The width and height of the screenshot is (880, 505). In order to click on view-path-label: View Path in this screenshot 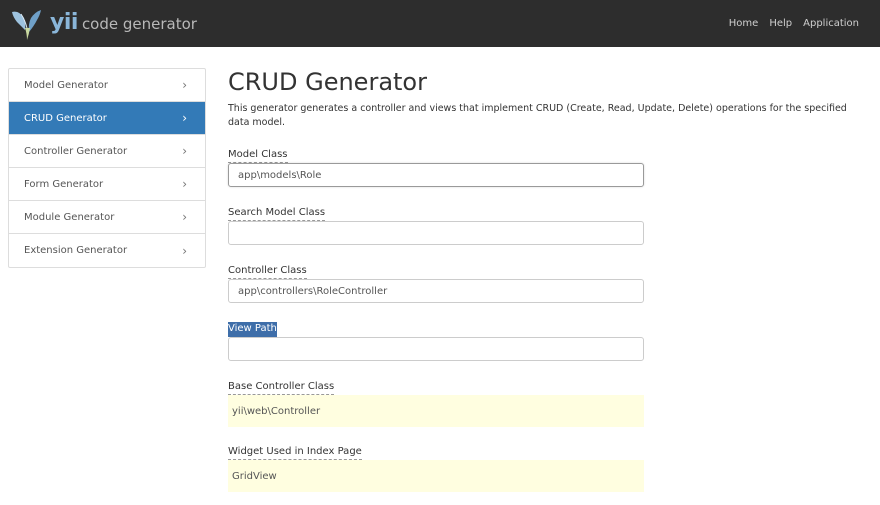, I will do `click(252, 329)`.